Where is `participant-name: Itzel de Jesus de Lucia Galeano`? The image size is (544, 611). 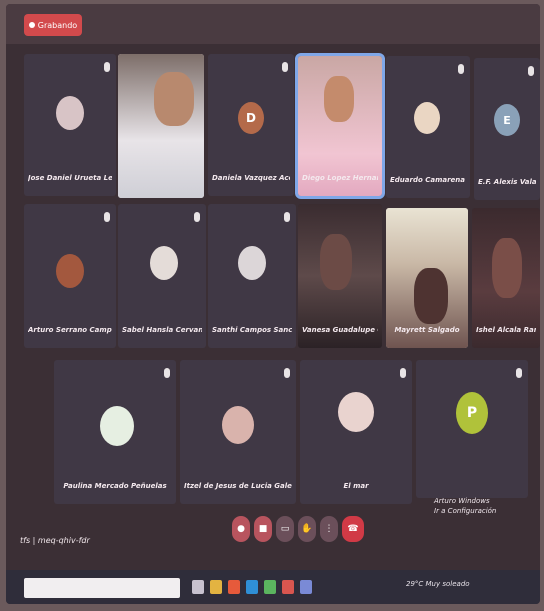 participant-name: Itzel de Jesus de Lucia Galeano is located at coordinates (238, 486).